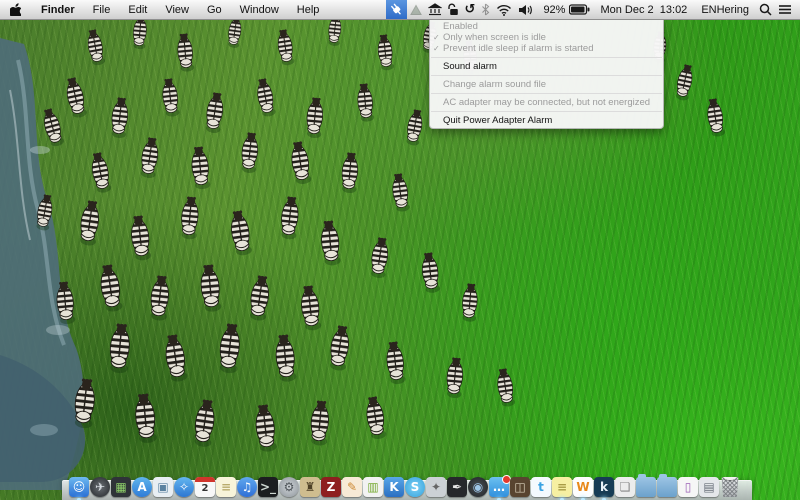 This screenshot has height=500, width=800. I want to click on lock-menu-extra, so click(453, 9).